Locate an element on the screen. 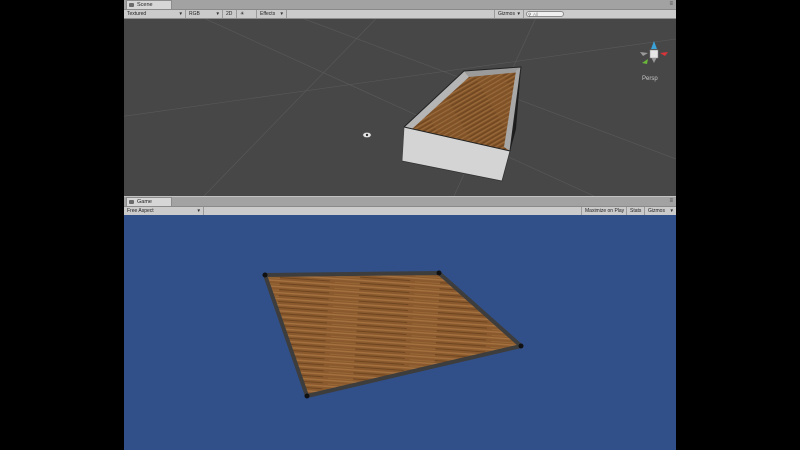  tab-scene: Scene is located at coordinates (149, 4).